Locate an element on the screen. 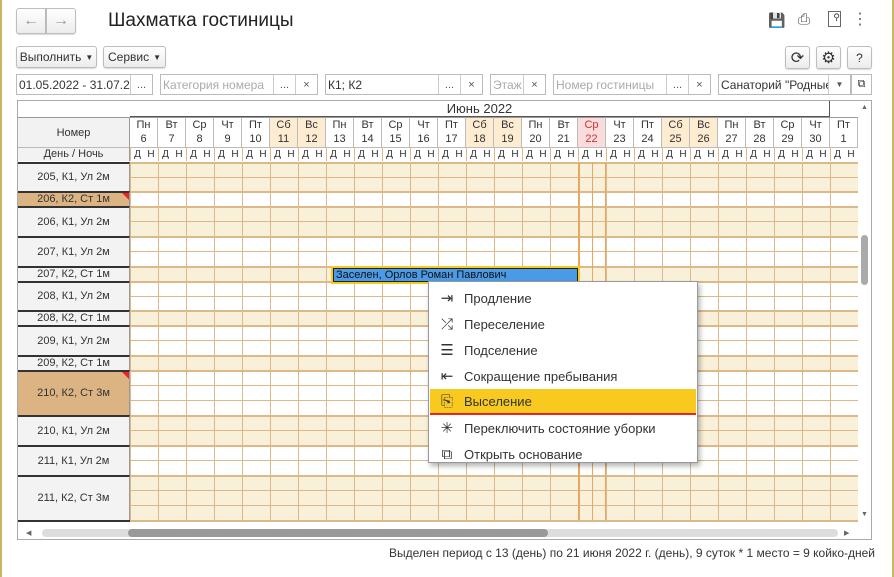 The height and width of the screenshot is (577, 894). room-label: 207, К1, Ул 2м is located at coordinates (74, 251).